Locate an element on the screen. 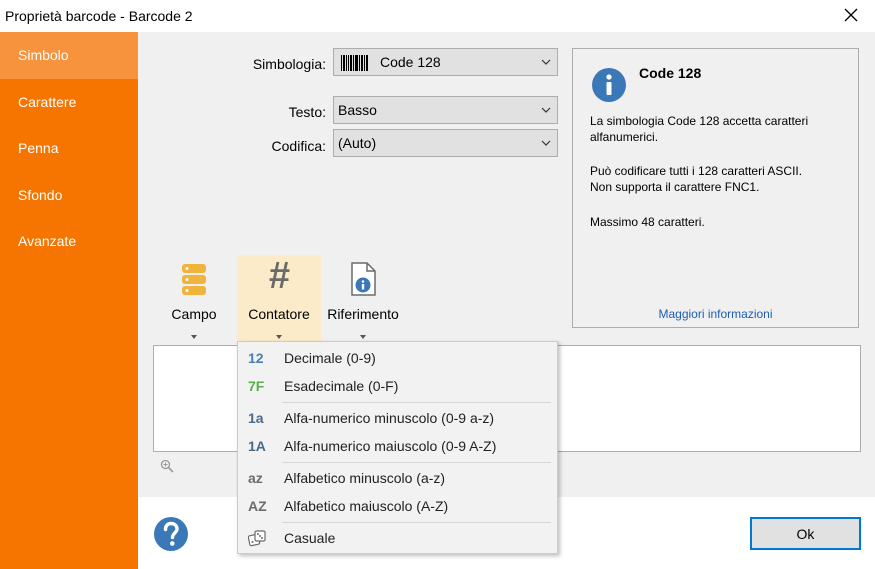 This screenshot has width=875, height=569. window-title: Proprietà barcode - Barcode 2 is located at coordinates (99, 16).